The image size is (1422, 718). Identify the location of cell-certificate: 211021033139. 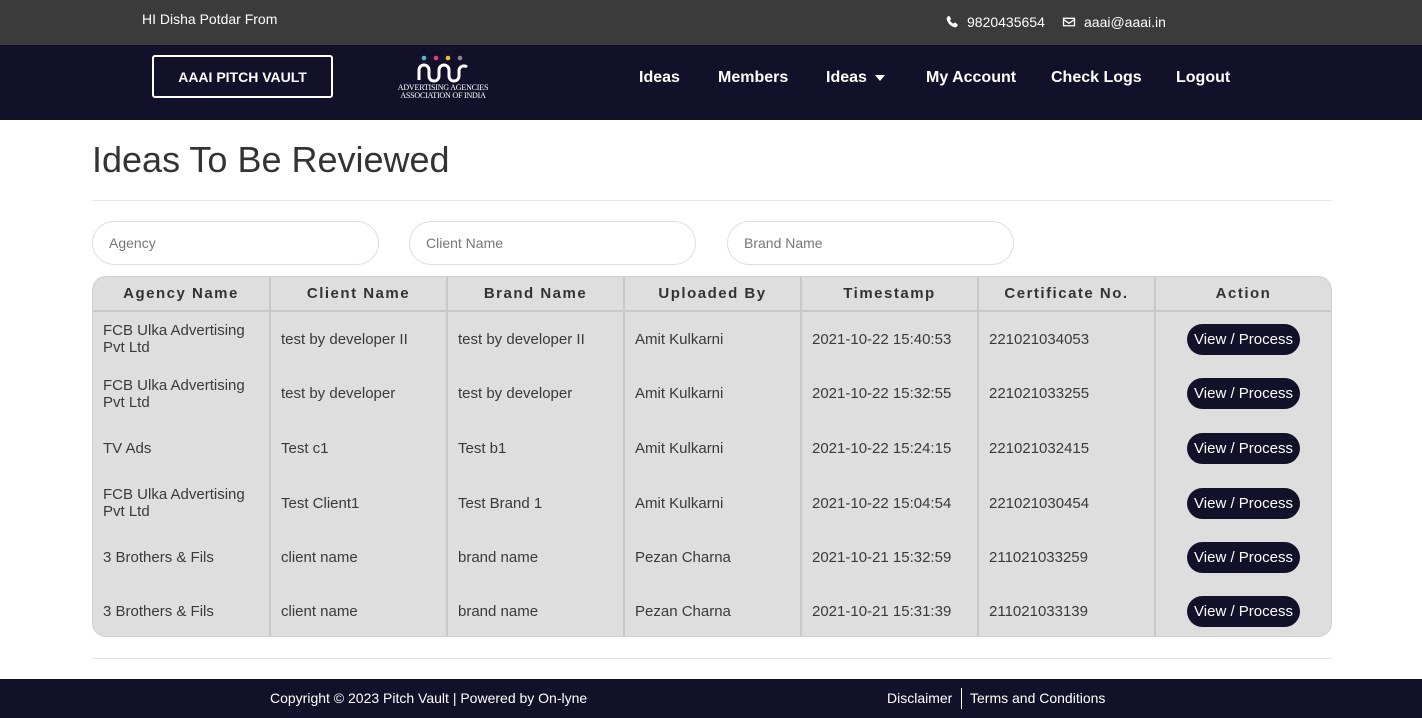
(1067, 610).